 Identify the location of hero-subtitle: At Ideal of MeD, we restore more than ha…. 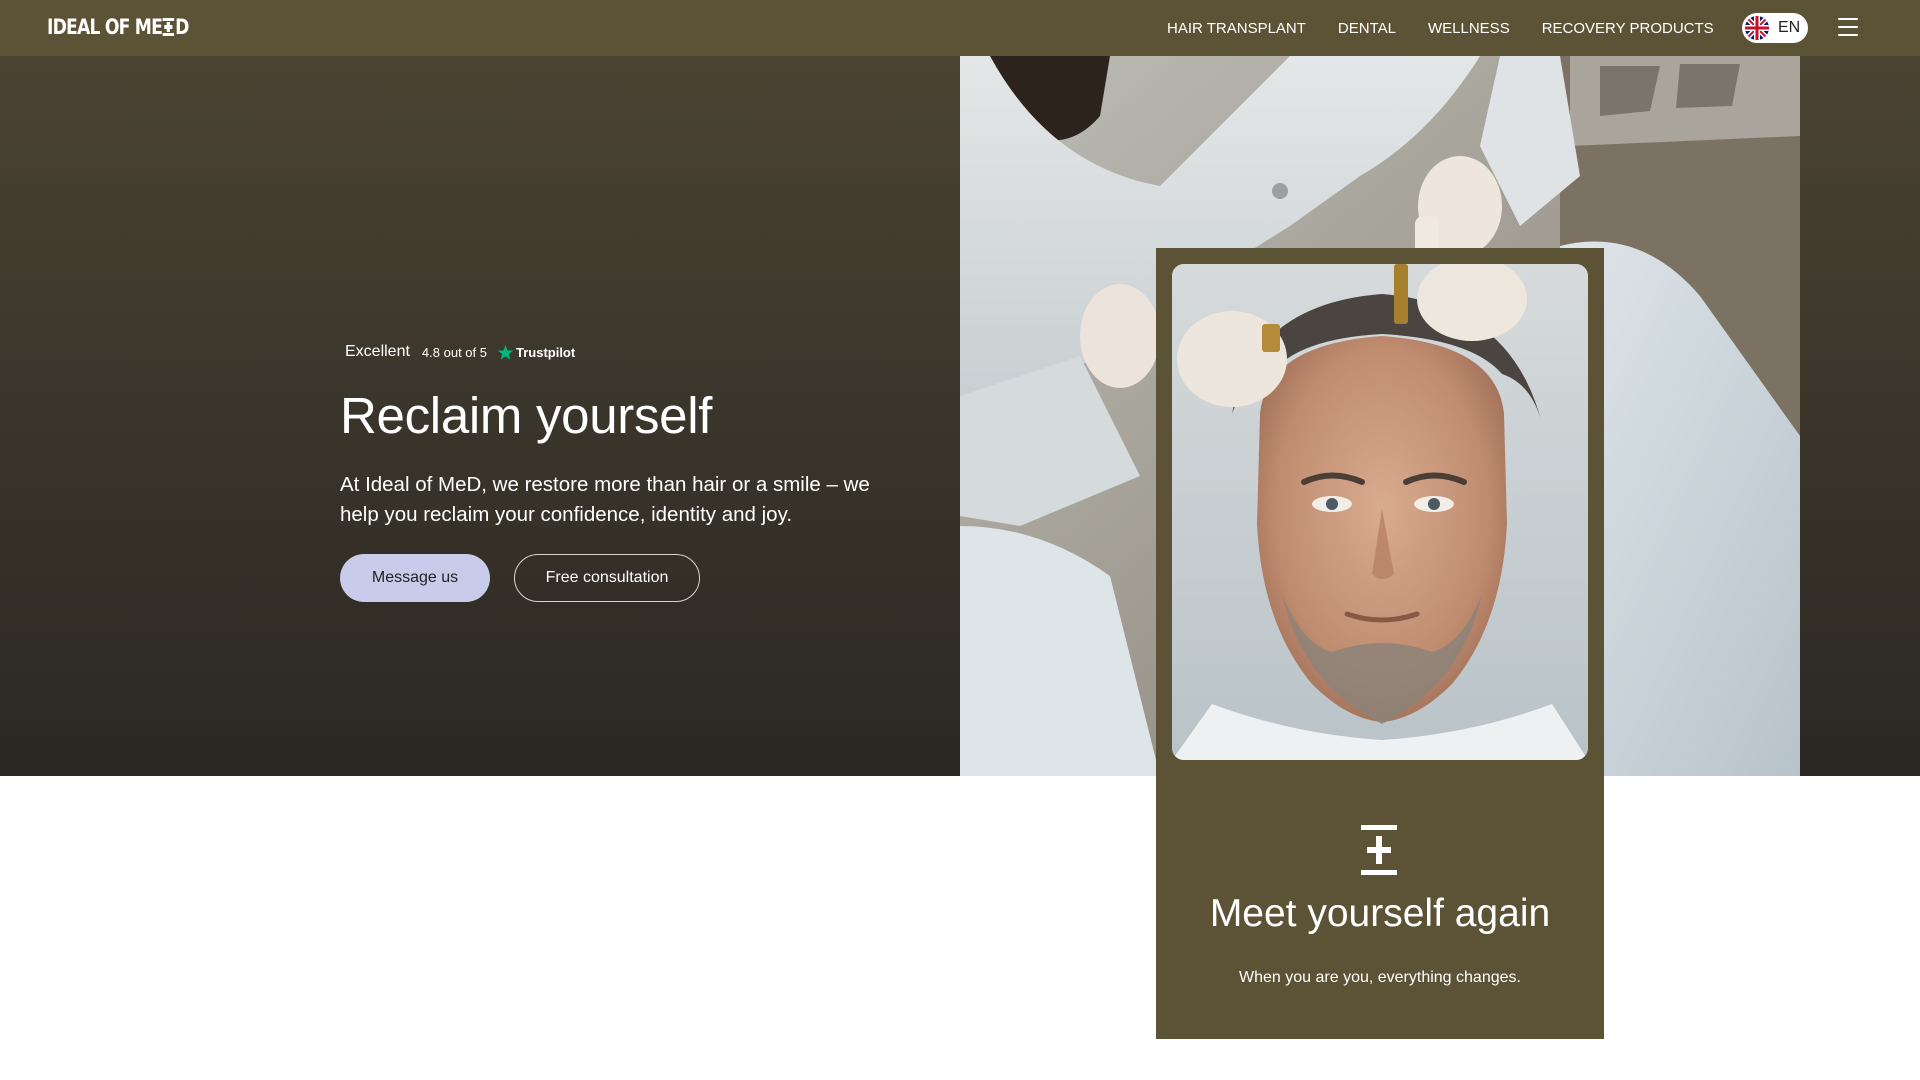
(605, 499).